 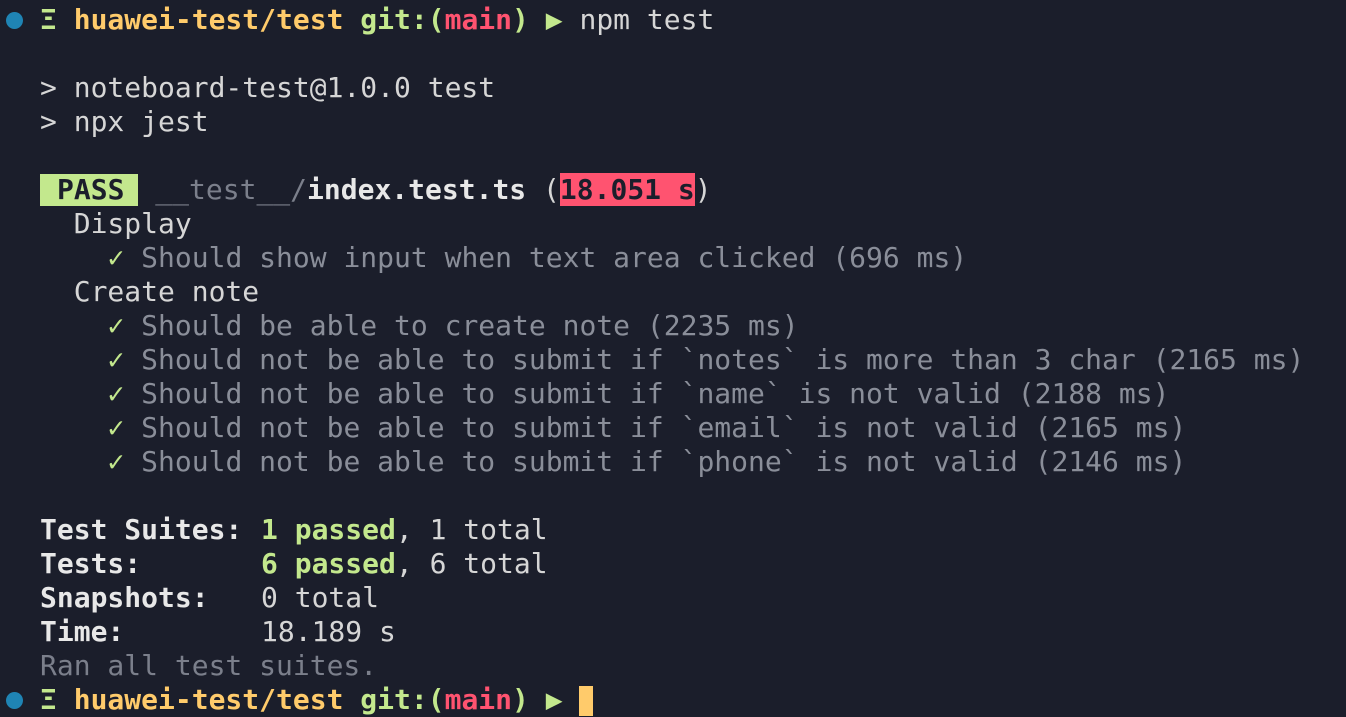 What do you see at coordinates (294, 529) in the screenshot?
I see `summary-suites: Test Suites: 1 passed, 1 total` at bounding box center [294, 529].